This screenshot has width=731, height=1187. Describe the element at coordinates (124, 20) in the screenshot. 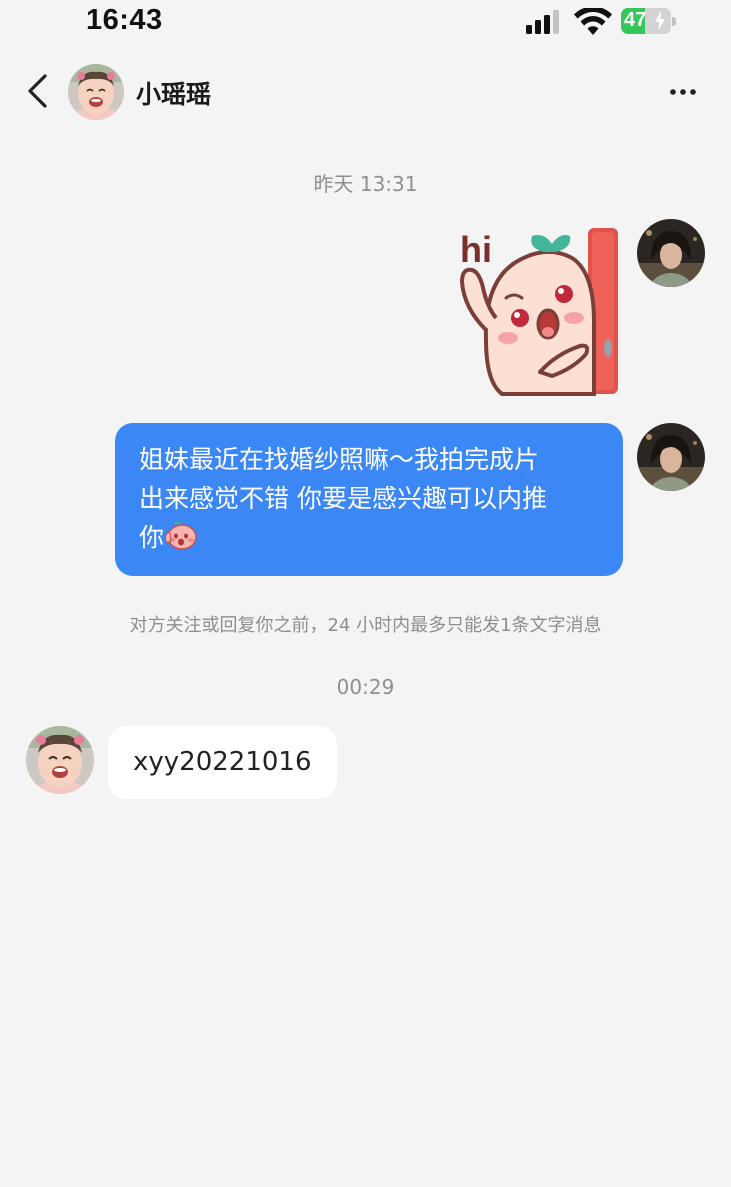

I see `status-time: 16:43` at that location.